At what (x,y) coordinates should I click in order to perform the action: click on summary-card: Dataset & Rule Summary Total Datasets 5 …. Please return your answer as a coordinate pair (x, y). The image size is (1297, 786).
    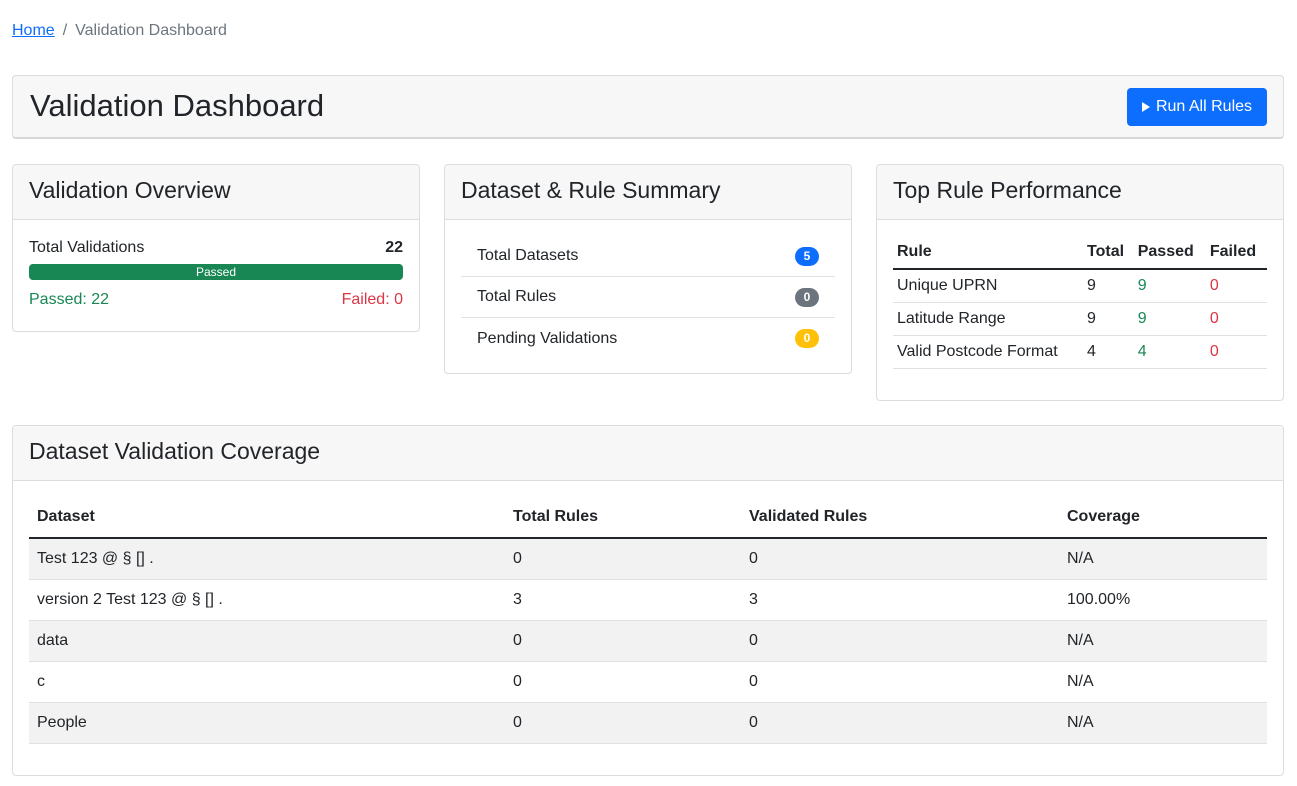
    Looking at the image, I should click on (648, 269).